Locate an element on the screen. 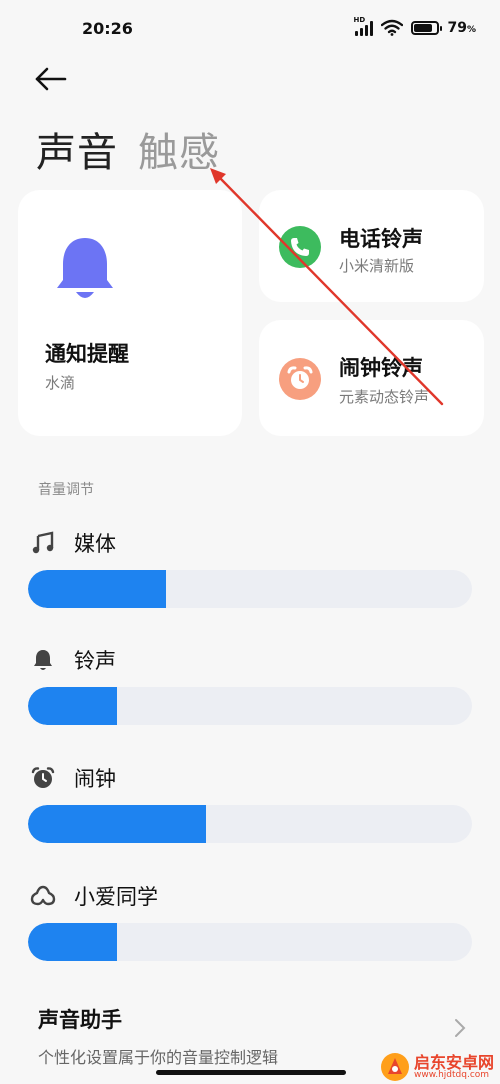  volume-section-label: 音量调节 is located at coordinates (66, 490).